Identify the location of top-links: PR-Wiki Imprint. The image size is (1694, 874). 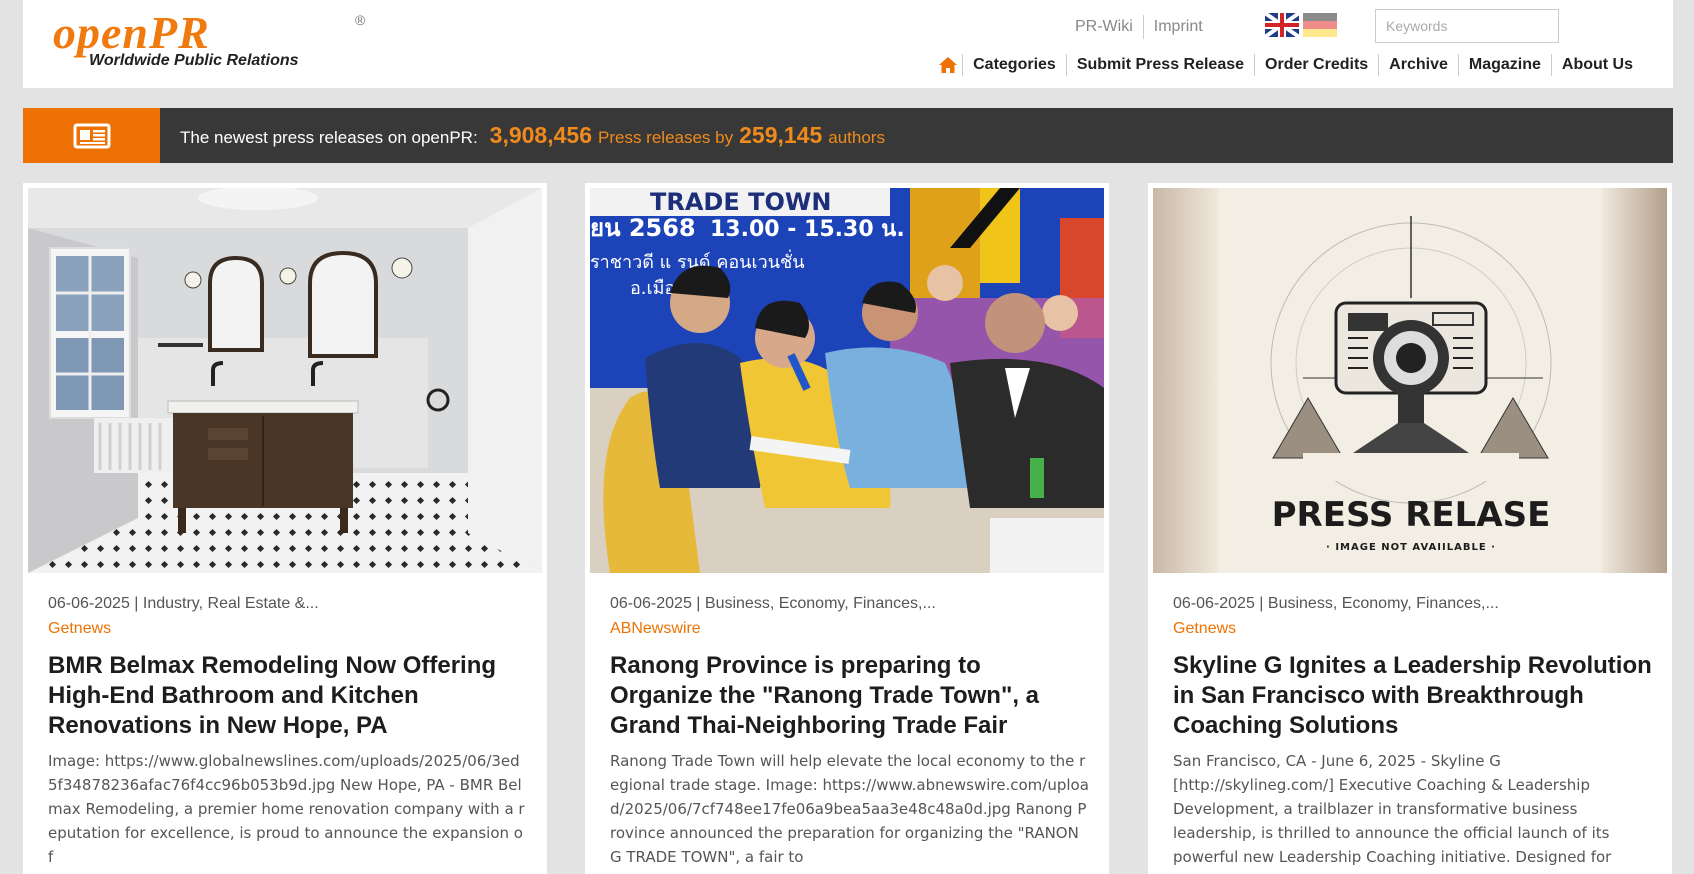
(1139, 27).